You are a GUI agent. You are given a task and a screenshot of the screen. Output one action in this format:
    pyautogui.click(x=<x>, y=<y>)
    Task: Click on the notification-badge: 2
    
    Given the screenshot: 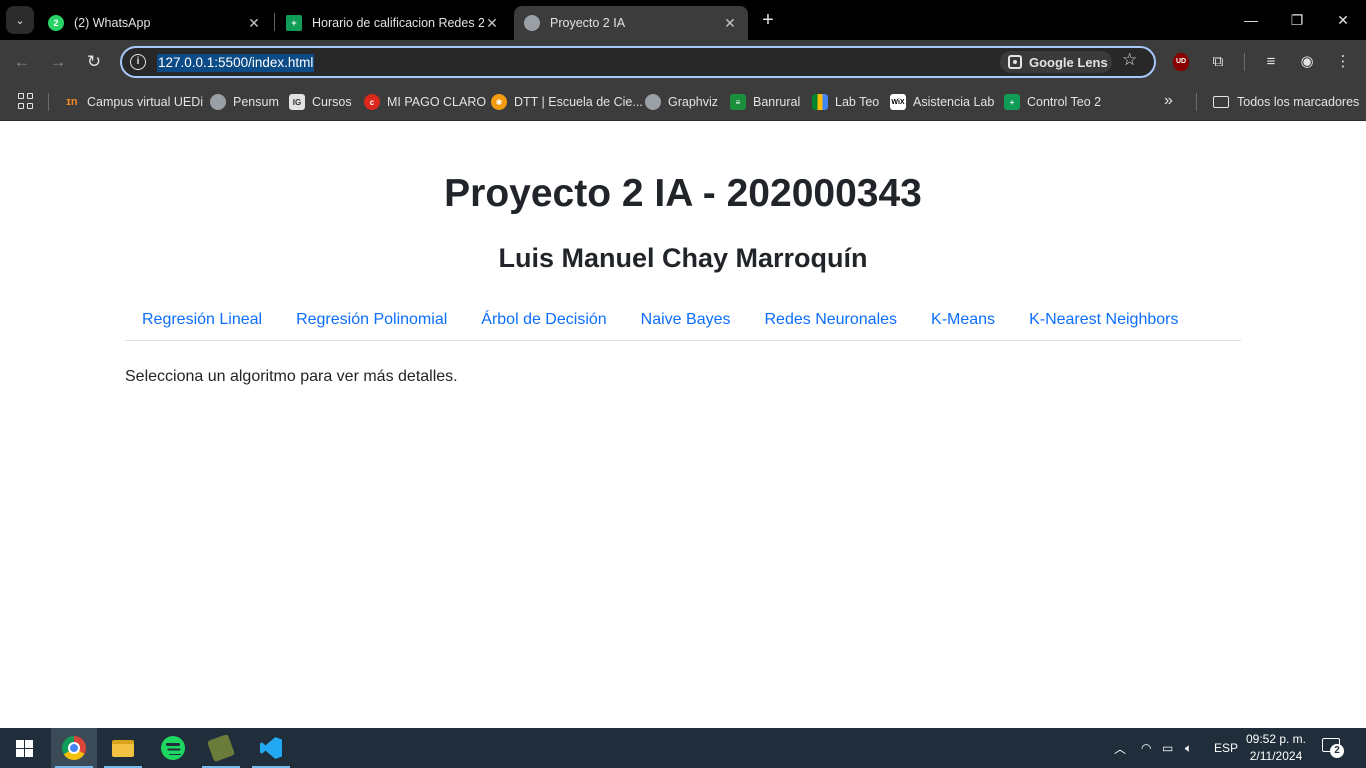 What is the action you would take?
    pyautogui.click(x=1337, y=751)
    